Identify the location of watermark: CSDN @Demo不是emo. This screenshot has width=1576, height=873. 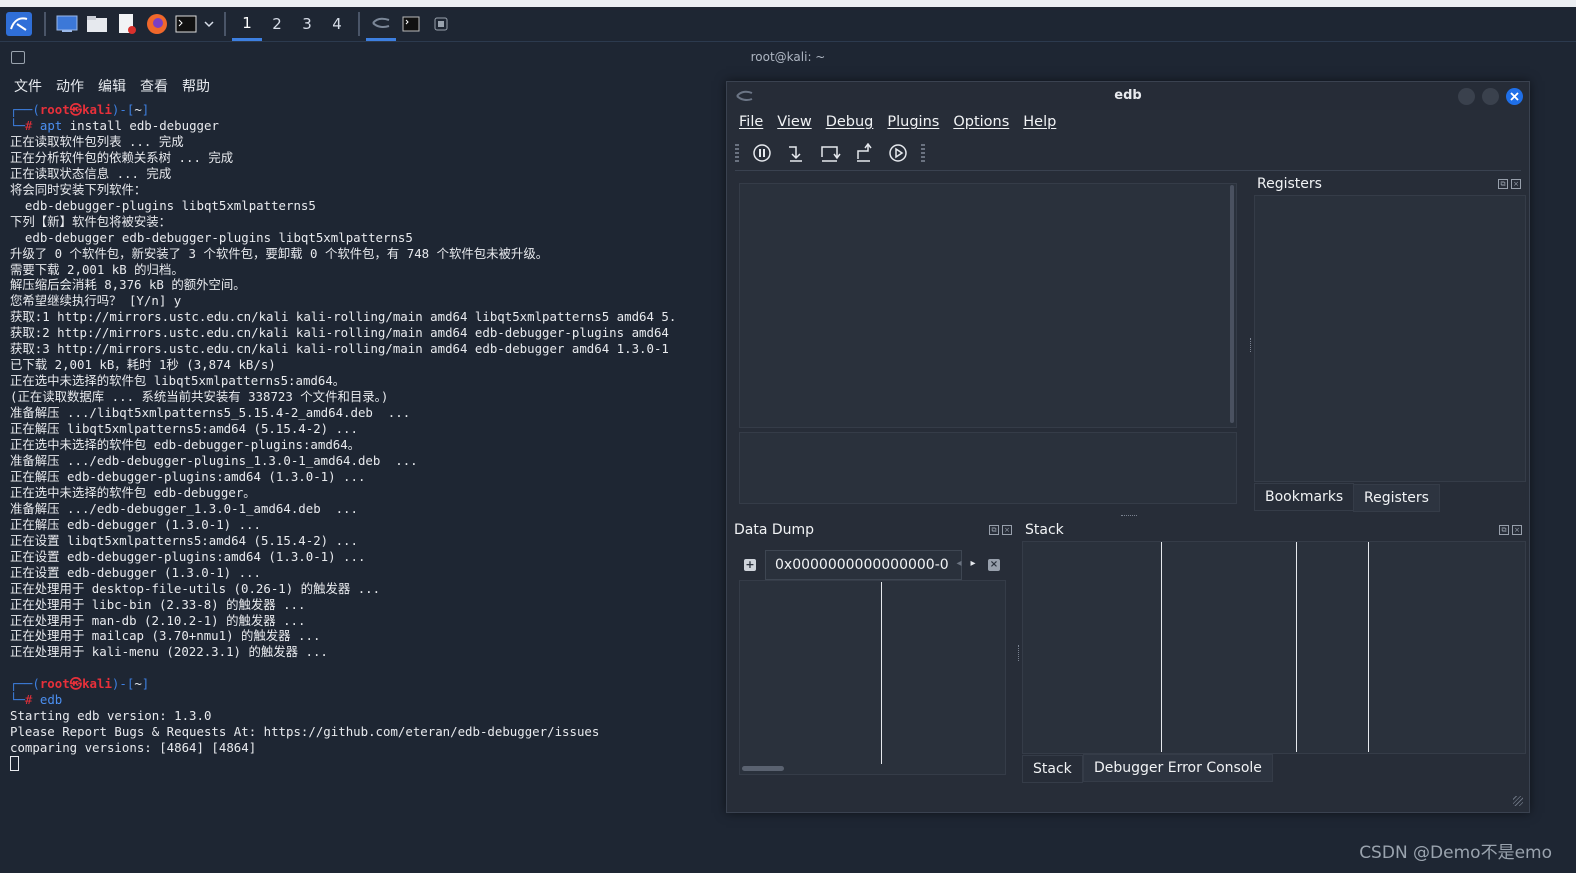
(1455, 853).